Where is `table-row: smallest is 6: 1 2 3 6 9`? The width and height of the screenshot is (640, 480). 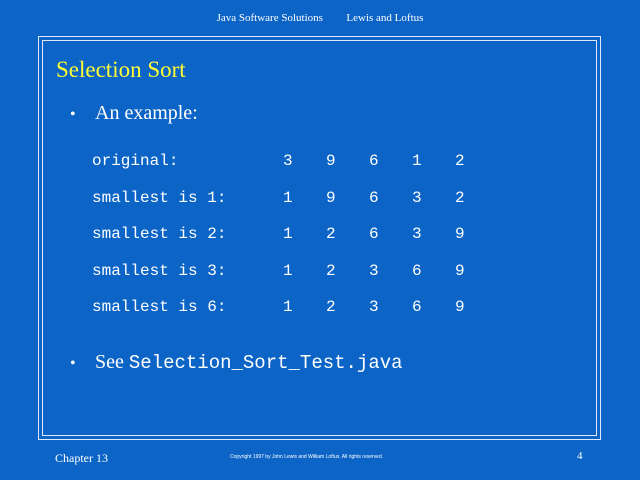
table-row: smallest is 6: 1 2 3 6 9 is located at coordinates (295, 307).